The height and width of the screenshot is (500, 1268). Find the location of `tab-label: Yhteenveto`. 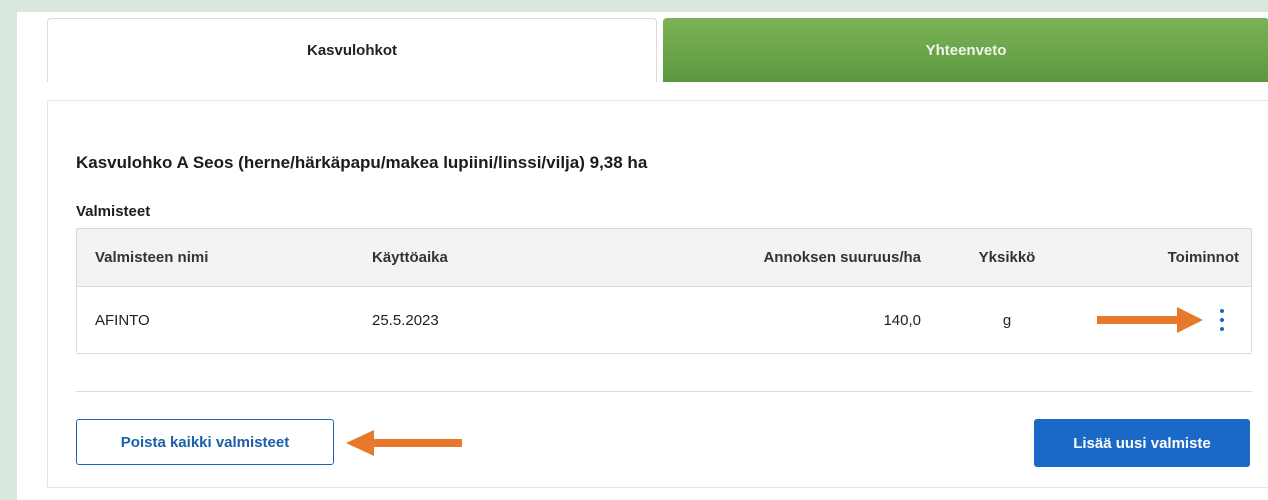

tab-label: Yhteenveto is located at coordinates (966, 50).